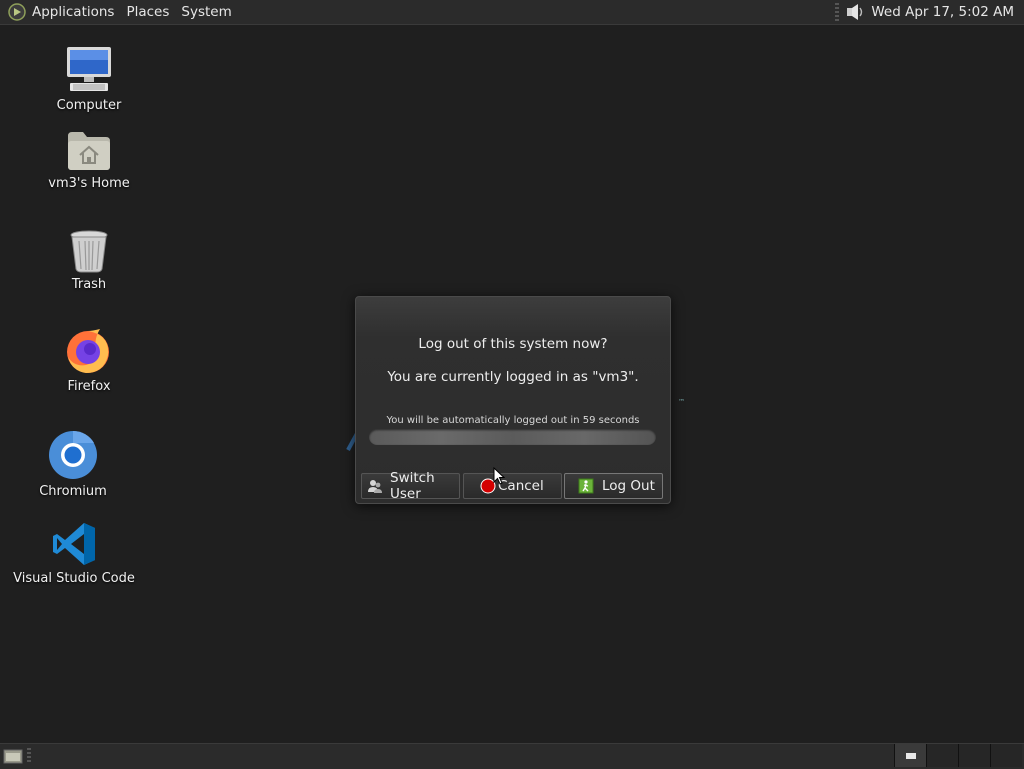 Image resolution: width=1024 pixels, height=769 pixels. I want to click on desktop-icon-vscode: Visual Studio Code, so click(74, 553).